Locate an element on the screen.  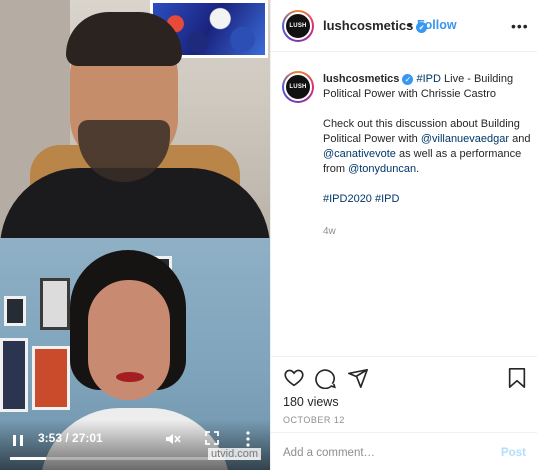
verified-icon: ✓ is located at coordinates (408, 79).